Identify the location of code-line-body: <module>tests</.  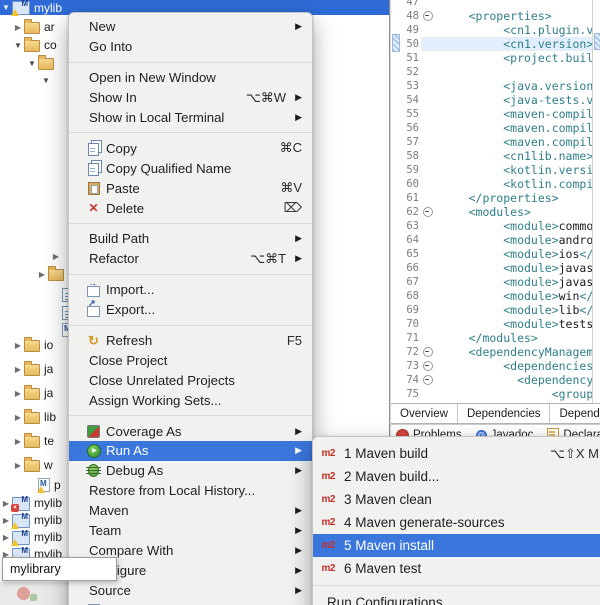
(510, 324).